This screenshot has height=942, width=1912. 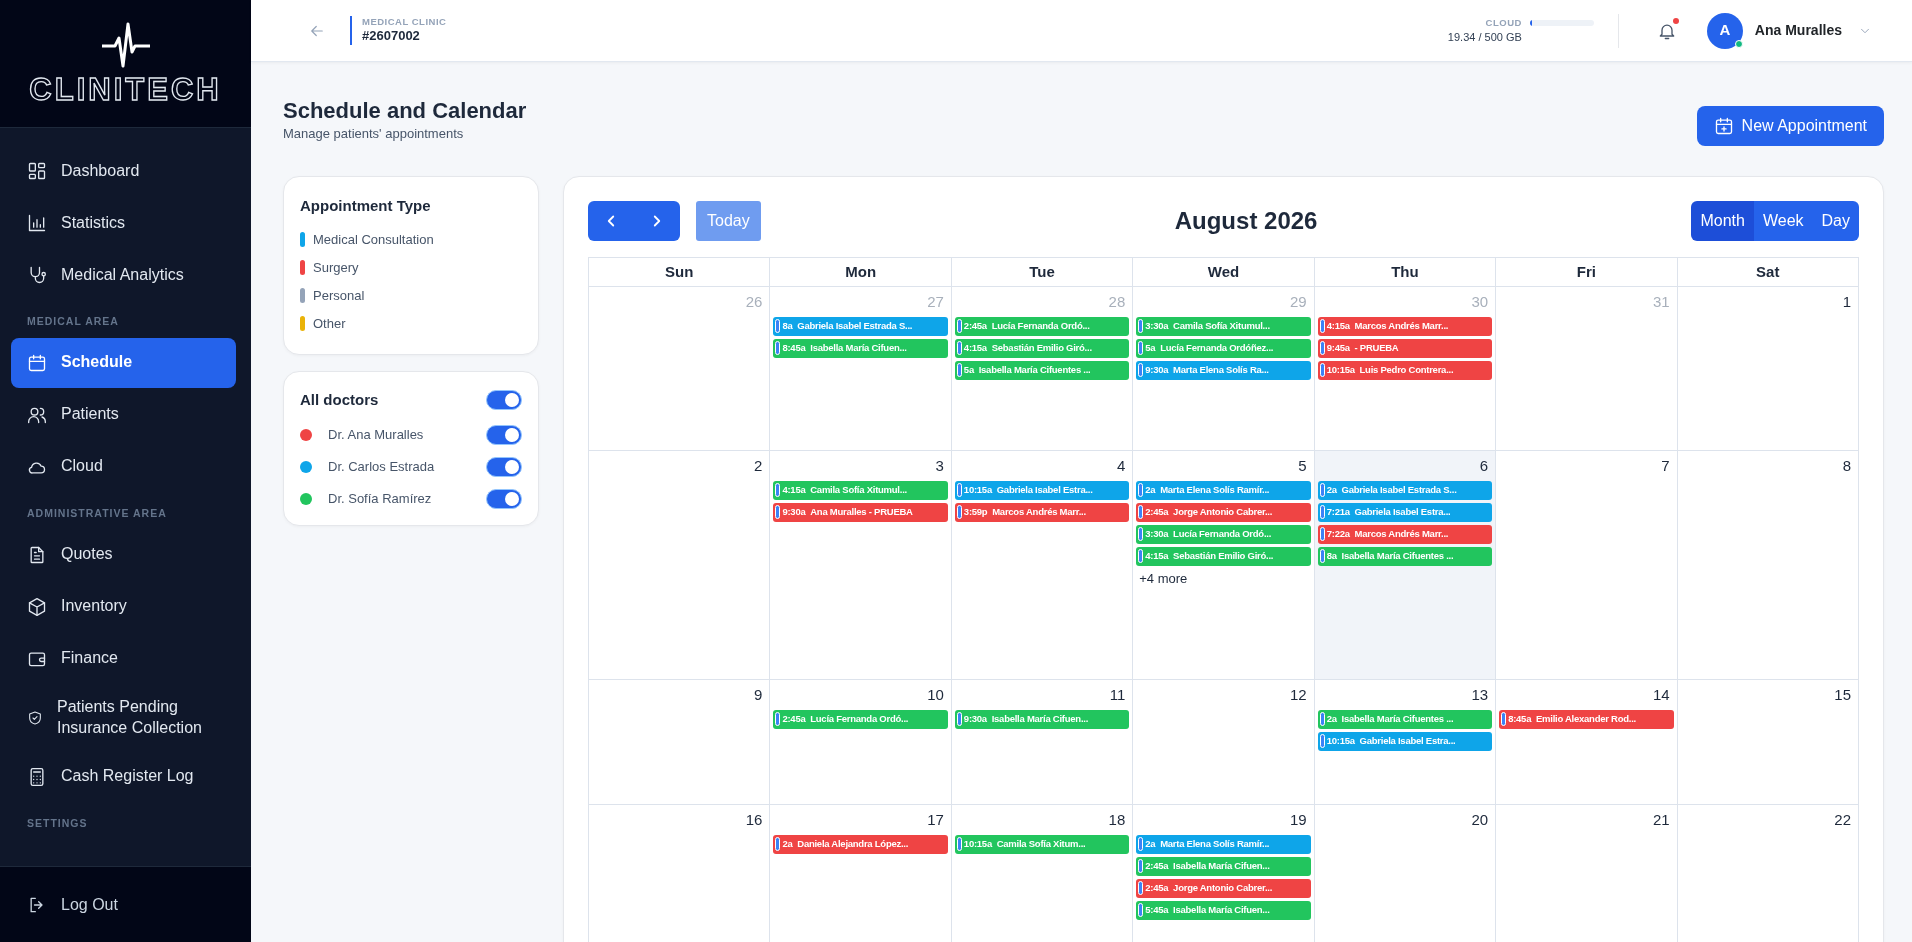 What do you see at coordinates (1405, 272) in the screenshot?
I see `weekday-header: Thu` at bounding box center [1405, 272].